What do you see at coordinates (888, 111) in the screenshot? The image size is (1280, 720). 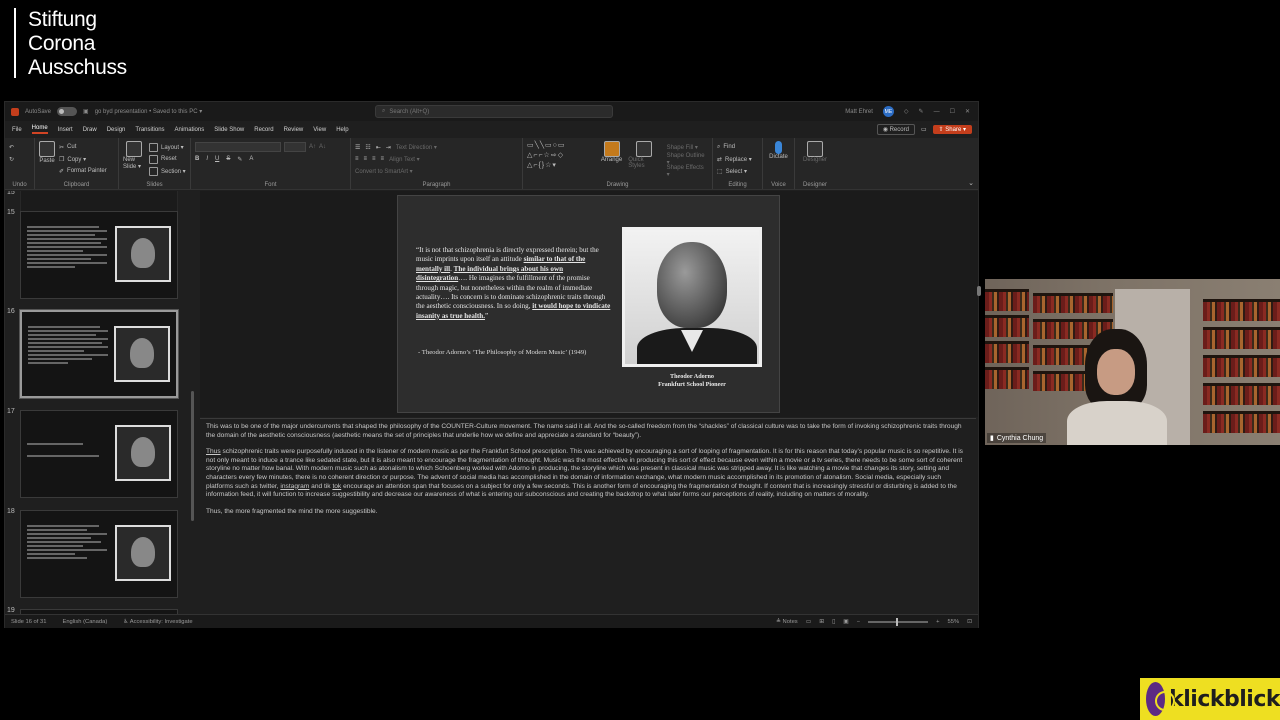 I see `avatar: ME` at bounding box center [888, 111].